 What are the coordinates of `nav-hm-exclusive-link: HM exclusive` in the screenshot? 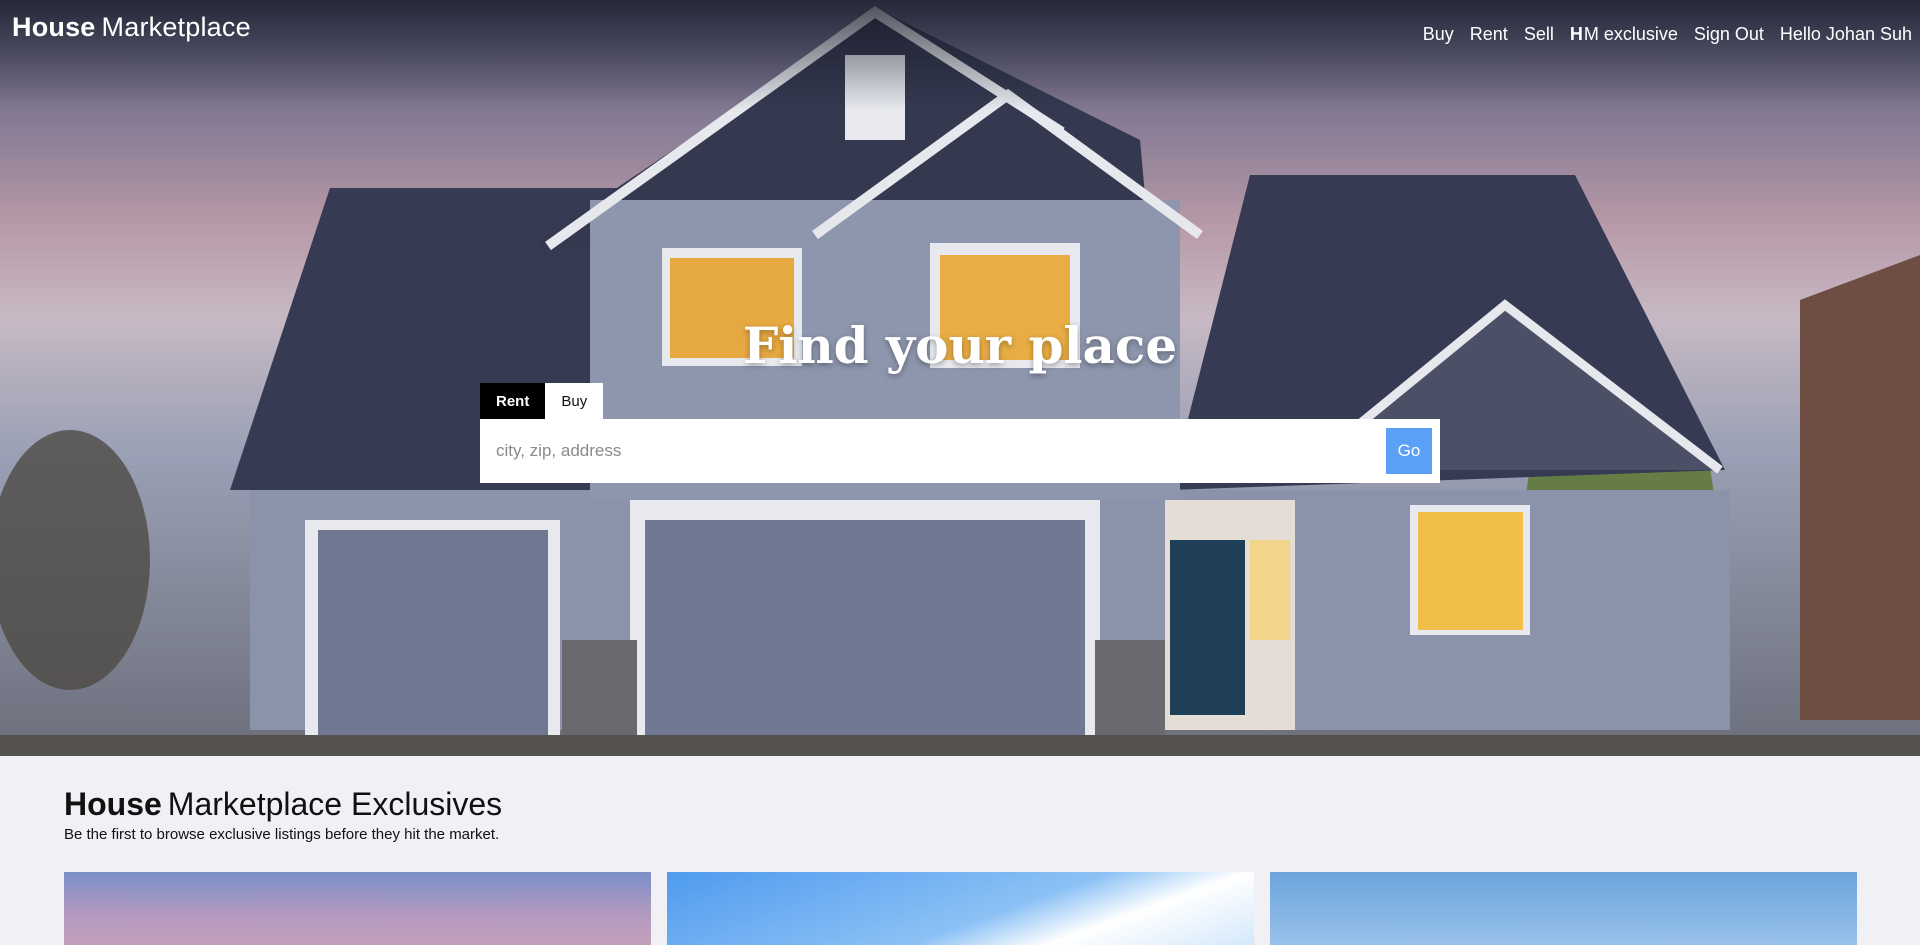 It's located at (1624, 34).